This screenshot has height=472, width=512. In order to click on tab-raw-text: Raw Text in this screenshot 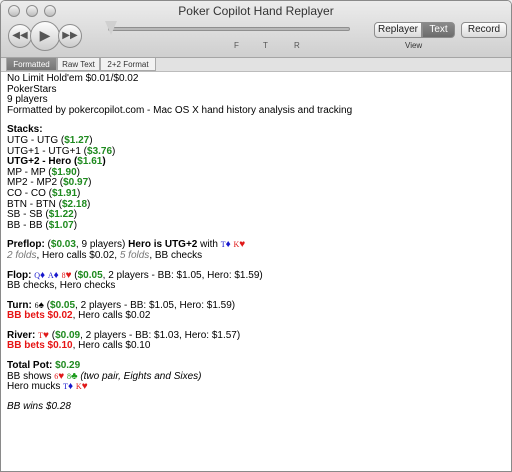, I will do `click(78, 64)`.